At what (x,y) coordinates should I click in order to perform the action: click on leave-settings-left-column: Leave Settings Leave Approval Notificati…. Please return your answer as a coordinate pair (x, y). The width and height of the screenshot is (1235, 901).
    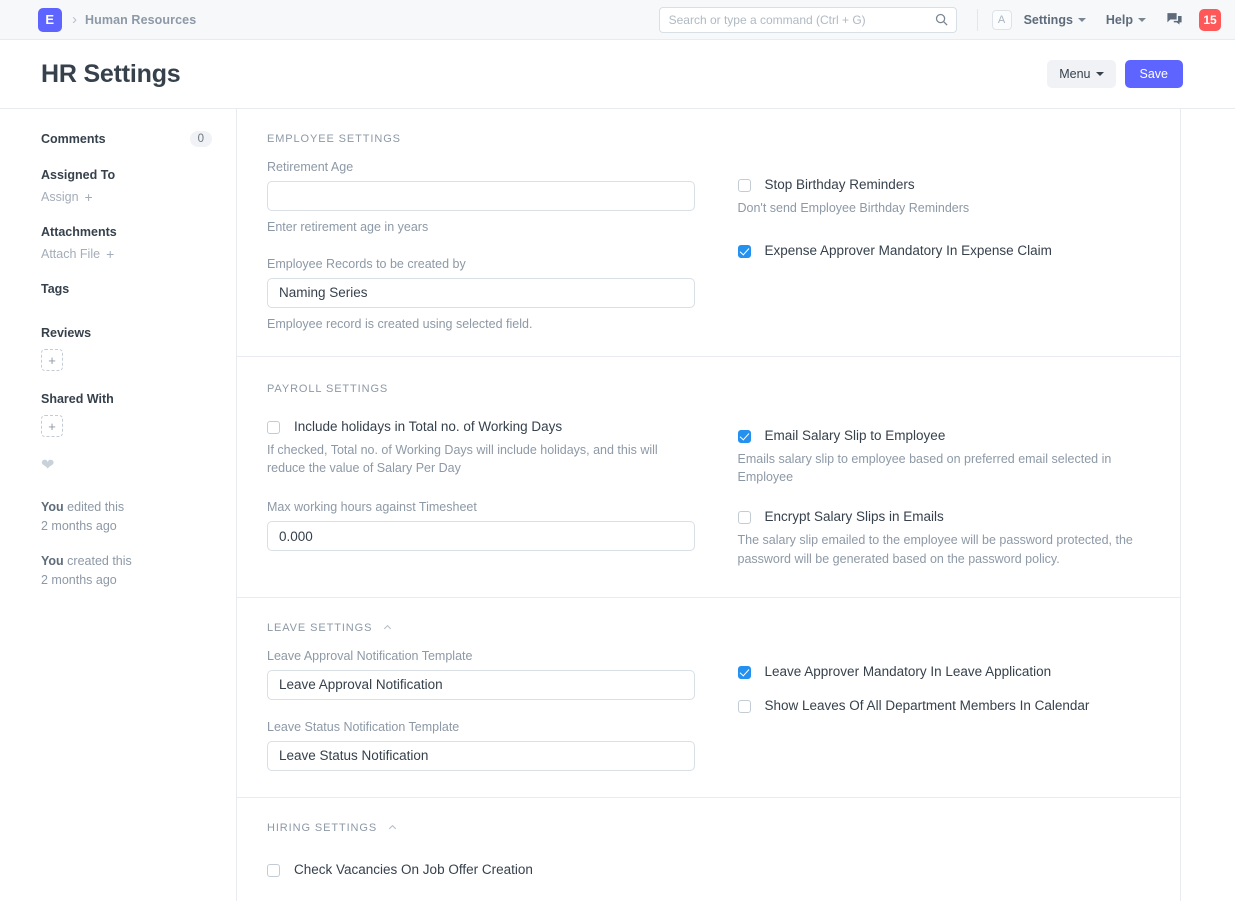
    Looking at the image, I should click on (488, 696).